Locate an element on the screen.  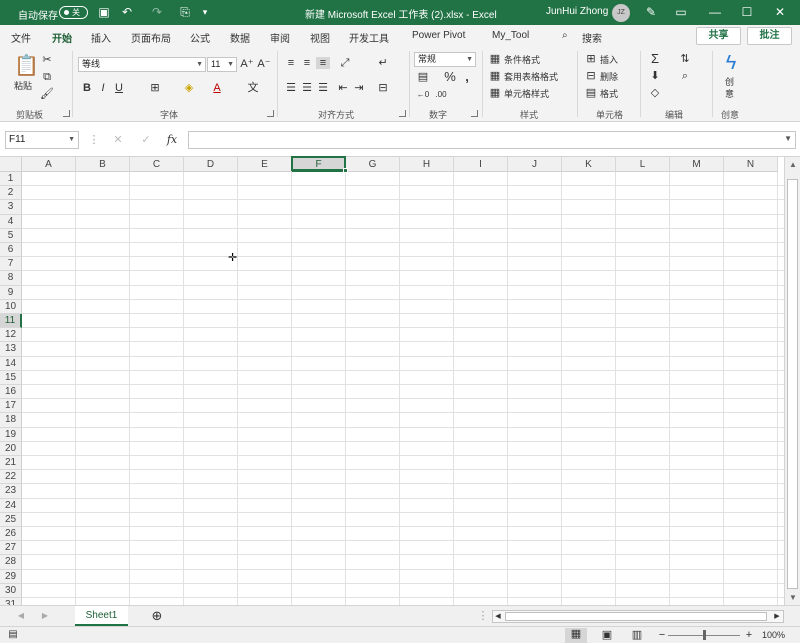
column-header: C is located at coordinates (157, 164).